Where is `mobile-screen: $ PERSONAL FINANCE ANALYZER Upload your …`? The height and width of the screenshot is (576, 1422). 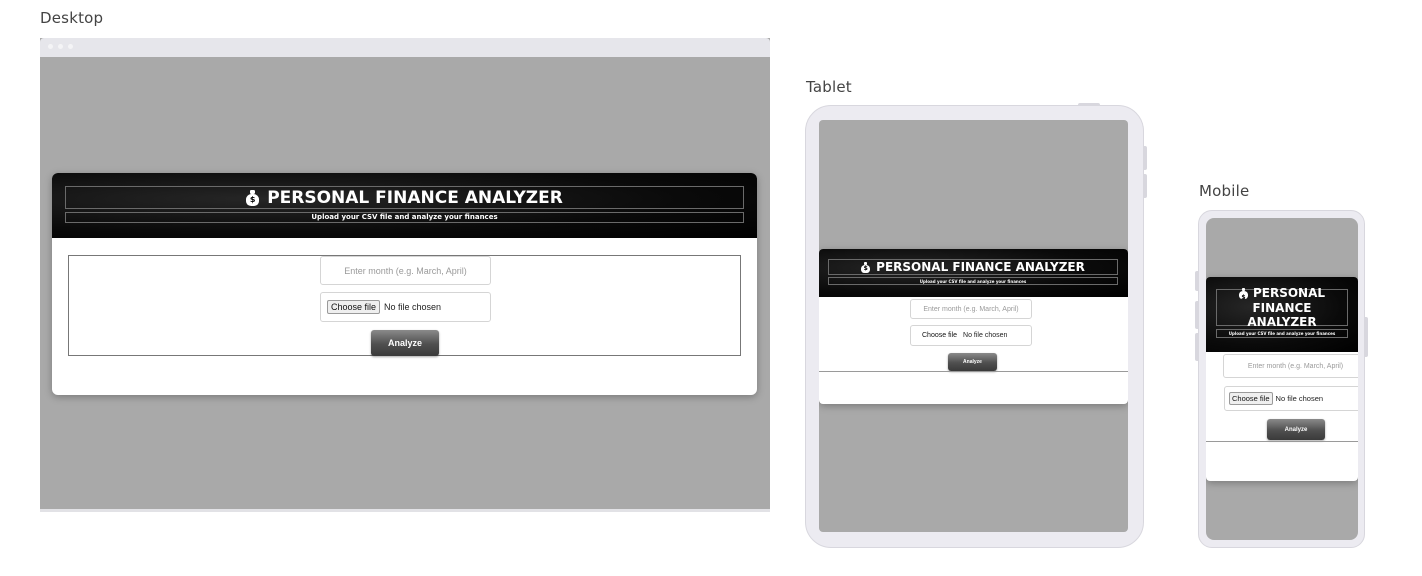 mobile-screen: $ PERSONAL FINANCE ANALYZER Upload your … is located at coordinates (1282, 379).